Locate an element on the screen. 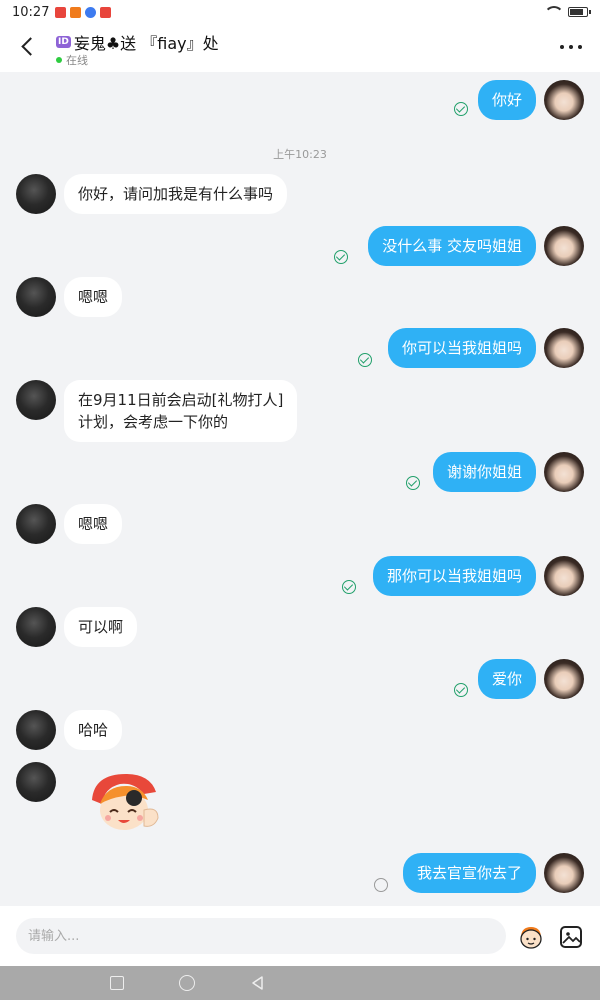 This screenshot has width=600, height=1000. message-row: 没什么事 交友吗姐姐 is located at coordinates (300, 246).